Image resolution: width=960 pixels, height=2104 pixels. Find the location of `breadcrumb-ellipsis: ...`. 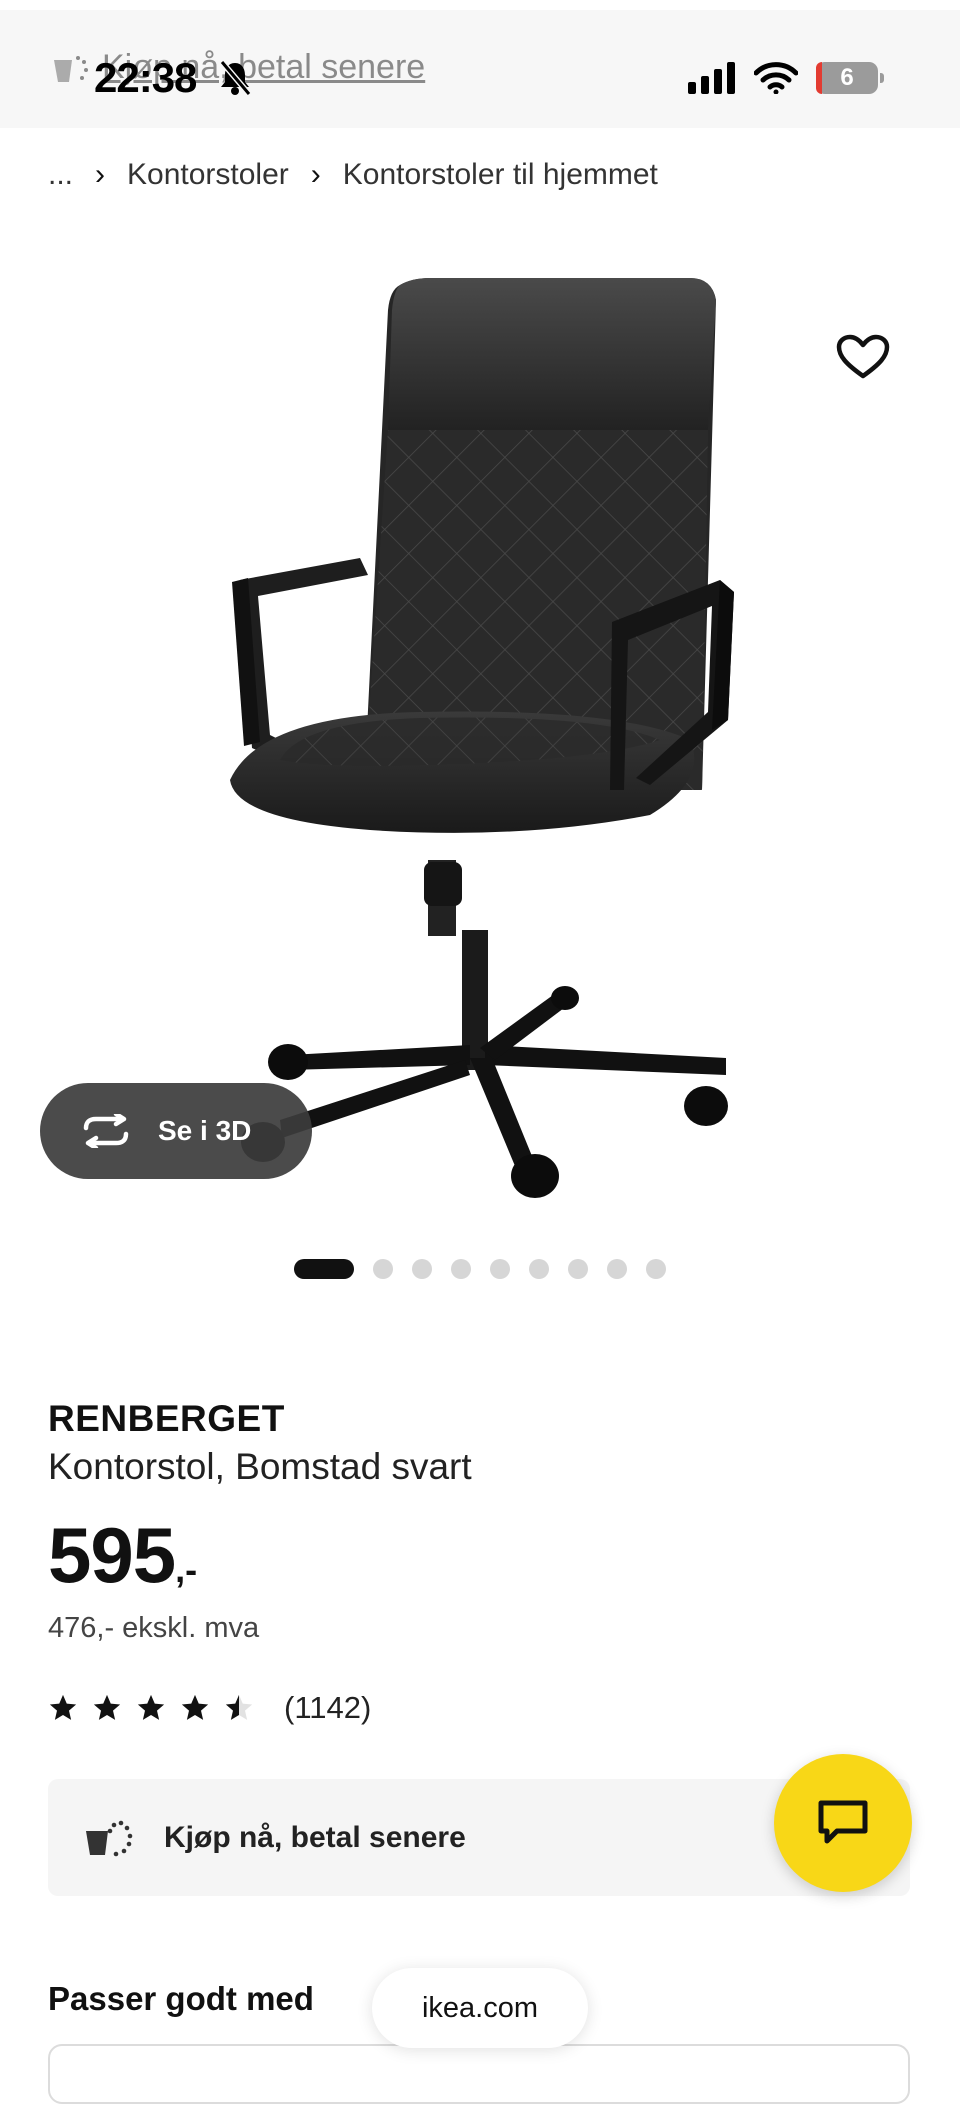

breadcrumb-ellipsis: ... is located at coordinates (60, 175).